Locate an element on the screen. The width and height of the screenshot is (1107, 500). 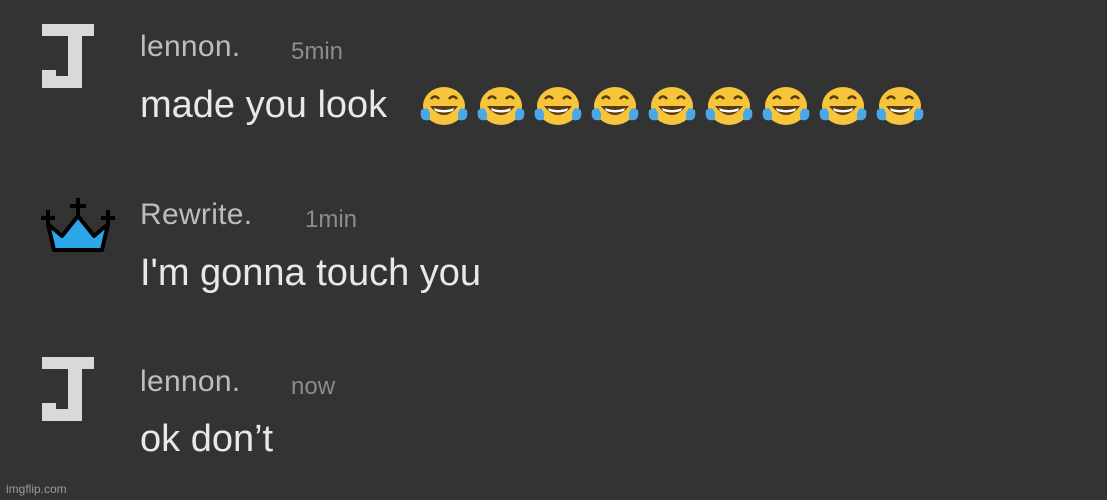
username: Rewrite. is located at coordinates (196, 215).